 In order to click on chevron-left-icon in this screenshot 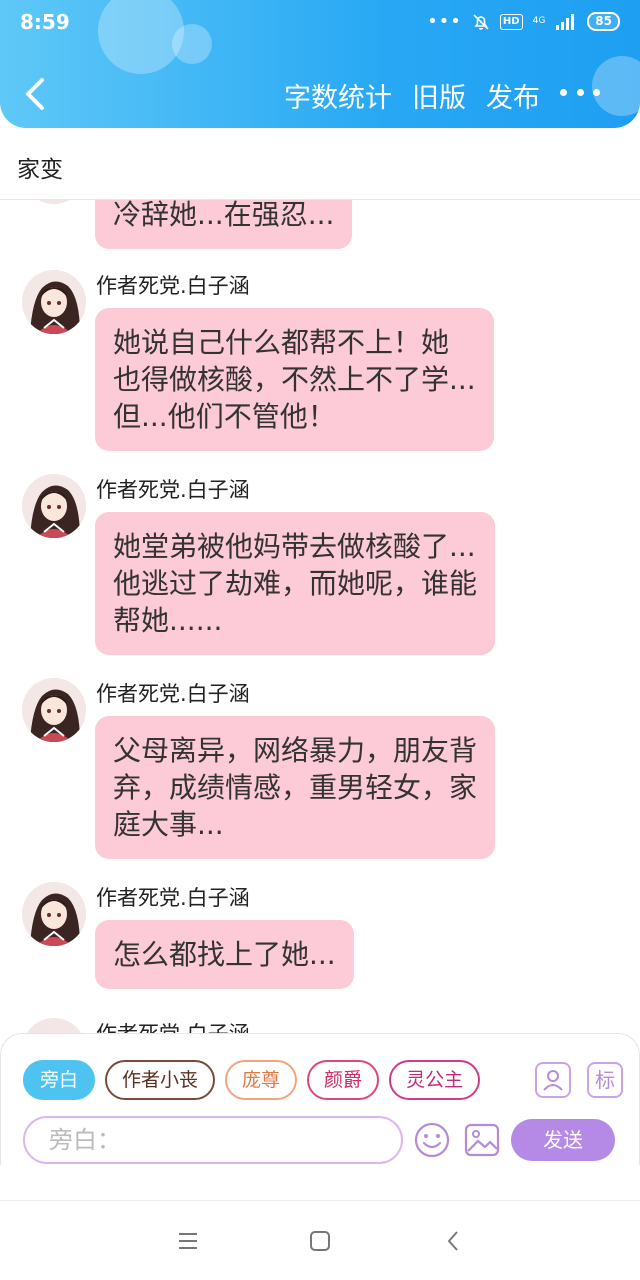, I will do `click(35, 94)`.